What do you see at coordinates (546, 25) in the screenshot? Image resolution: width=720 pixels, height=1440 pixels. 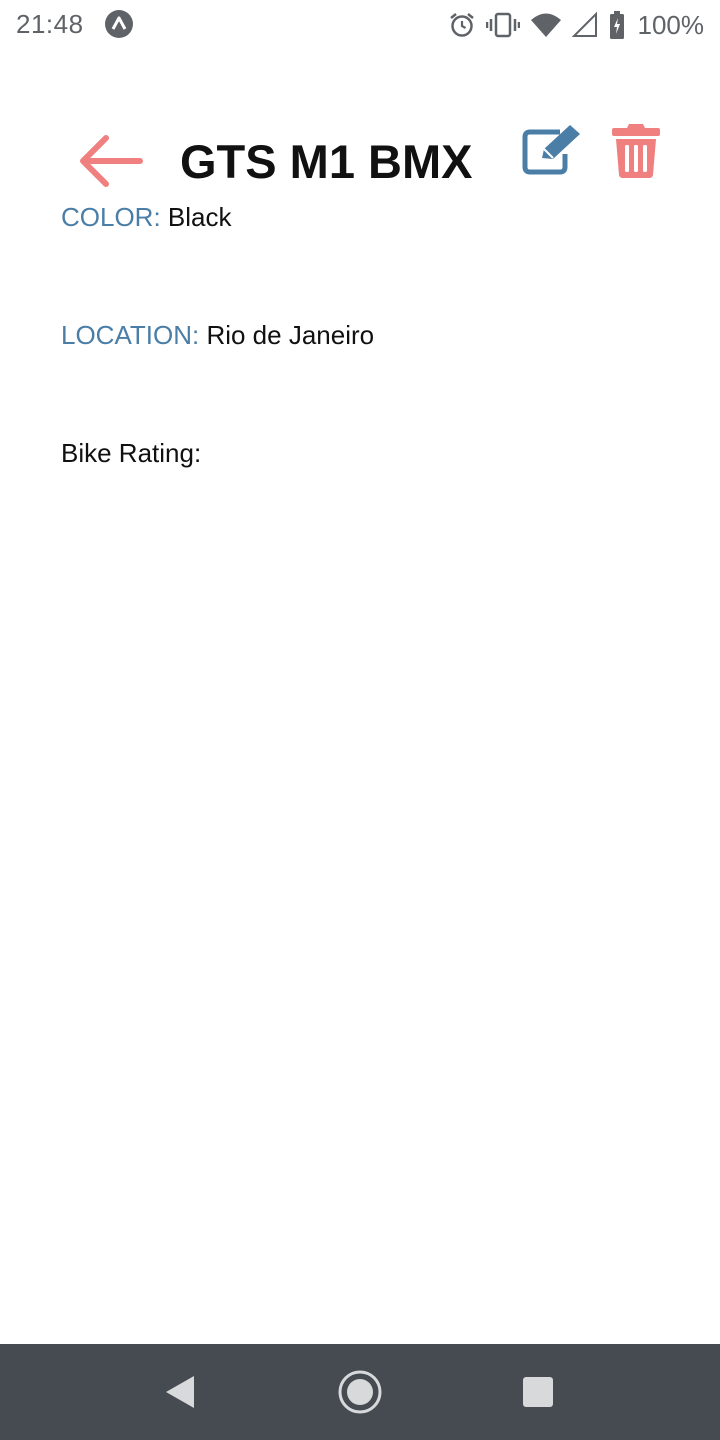 I see `wifi-icon` at bounding box center [546, 25].